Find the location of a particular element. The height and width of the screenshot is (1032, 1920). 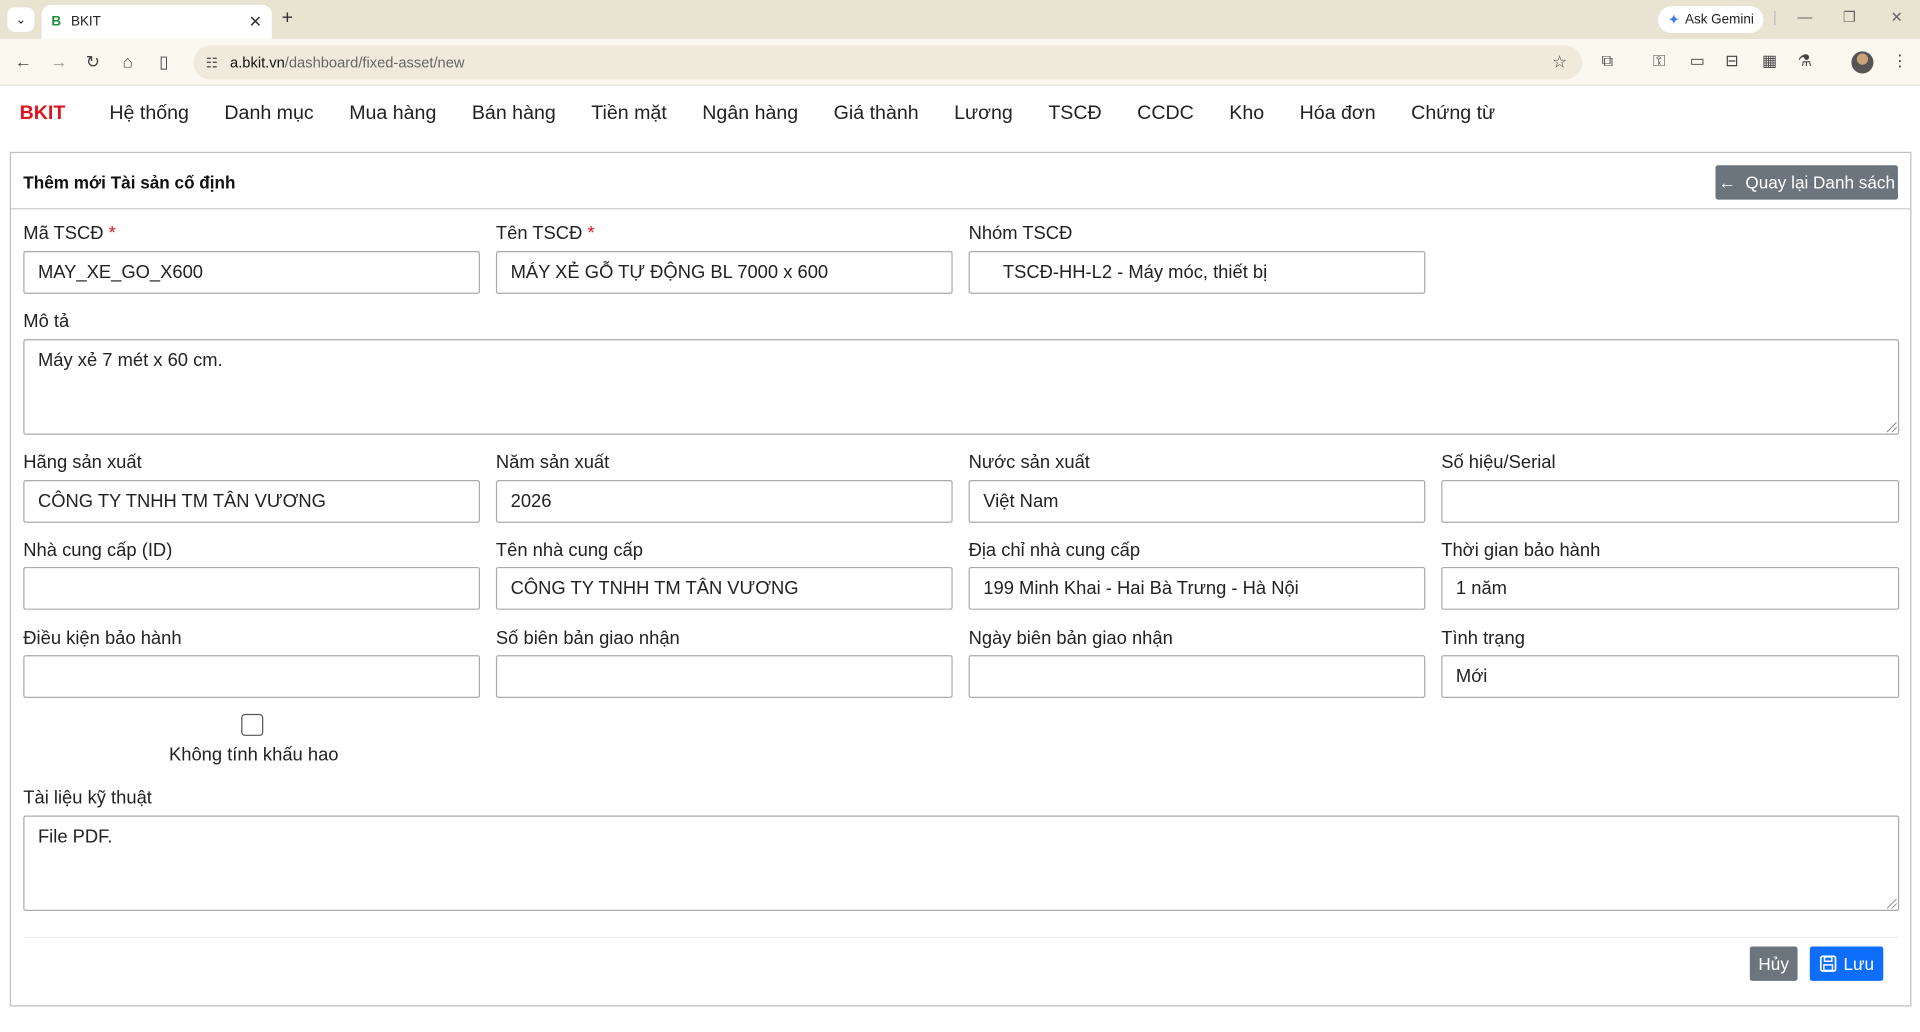

profile-avatar is located at coordinates (1862, 62).